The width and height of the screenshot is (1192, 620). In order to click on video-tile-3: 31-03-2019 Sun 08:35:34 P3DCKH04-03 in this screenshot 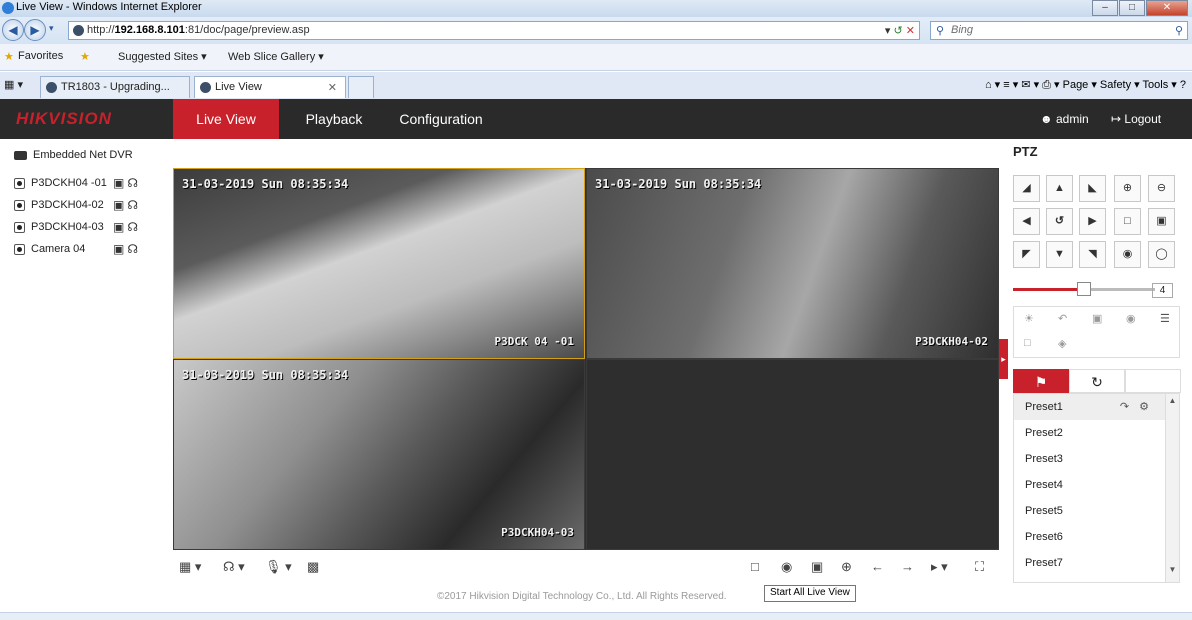, I will do `click(379, 454)`.